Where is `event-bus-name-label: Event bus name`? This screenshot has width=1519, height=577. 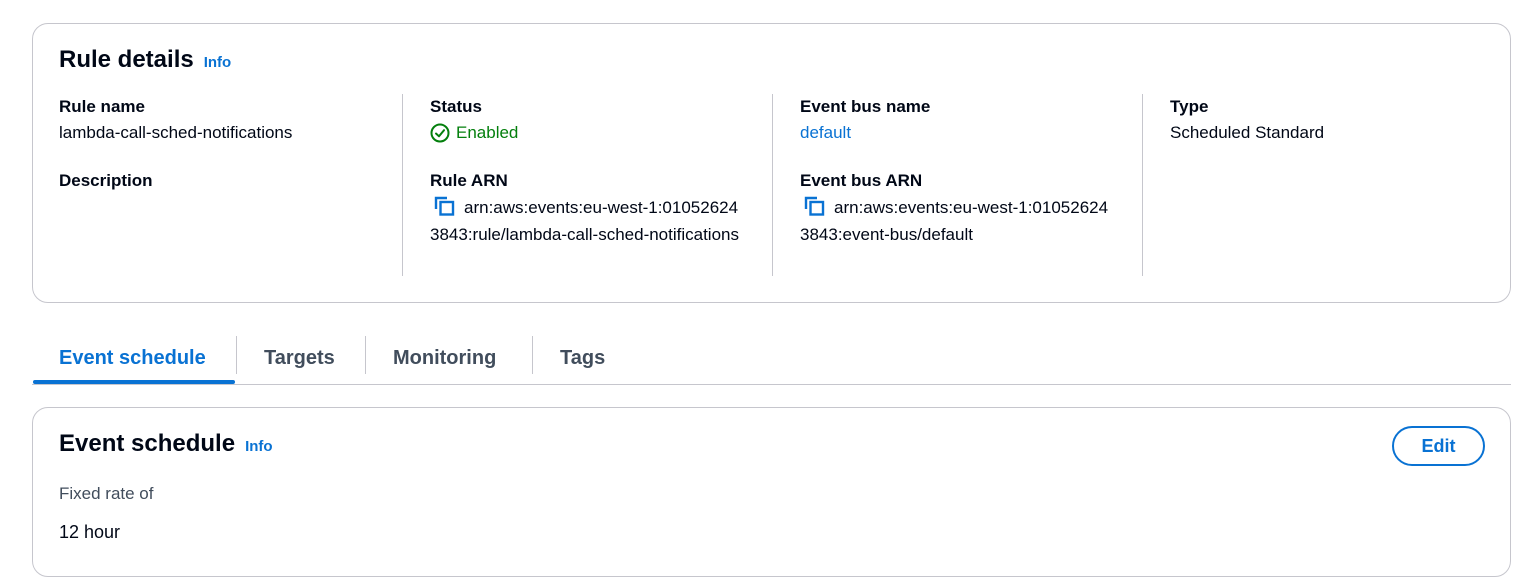
event-bus-name-label: Event bus name is located at coordinates (865, 106).